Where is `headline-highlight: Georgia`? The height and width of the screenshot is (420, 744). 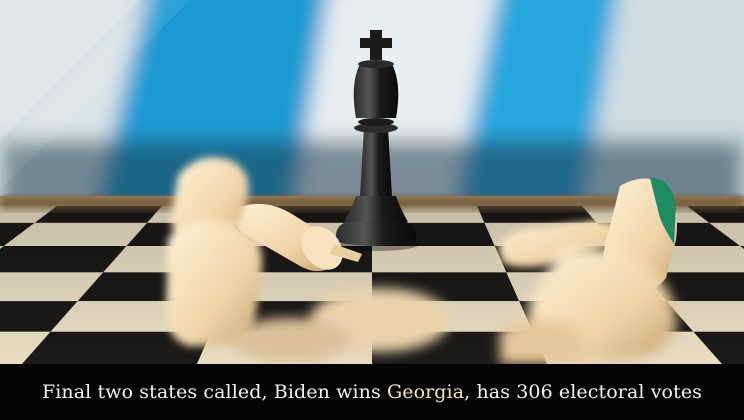 headline-highlight: Georgia is located at coordinates (425, 392).